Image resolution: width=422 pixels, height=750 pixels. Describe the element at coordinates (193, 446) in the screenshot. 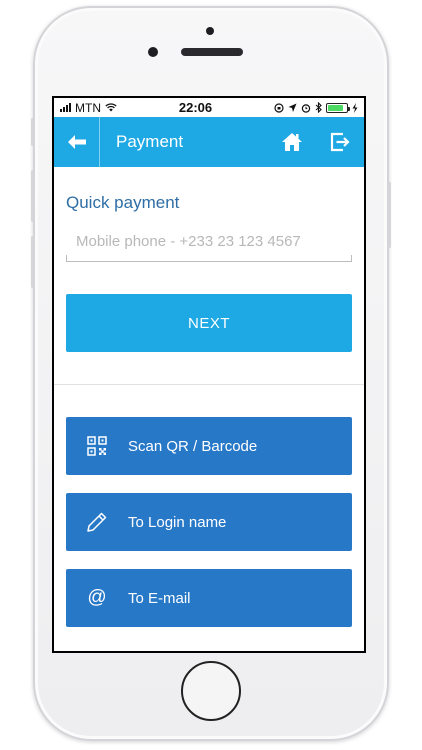

I see `scan-qr-label: Scan QR / Barcode` at that location.